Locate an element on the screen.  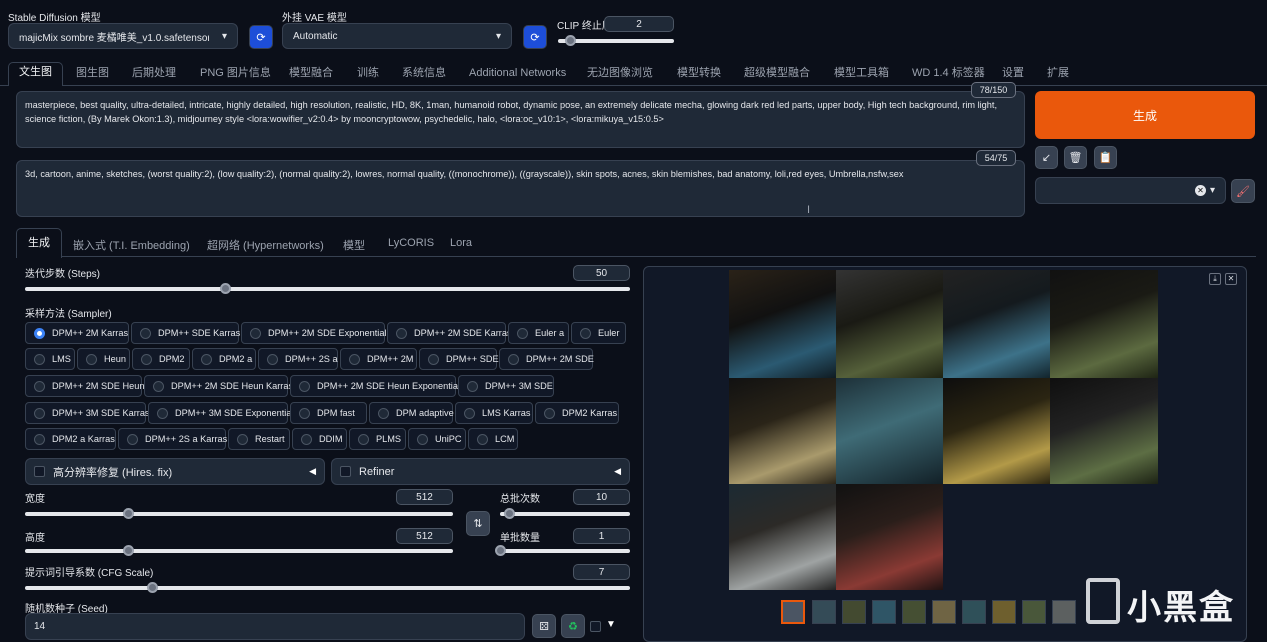
sampler-option: DPM++ SDE Karras is located at coordinates (185, 333).